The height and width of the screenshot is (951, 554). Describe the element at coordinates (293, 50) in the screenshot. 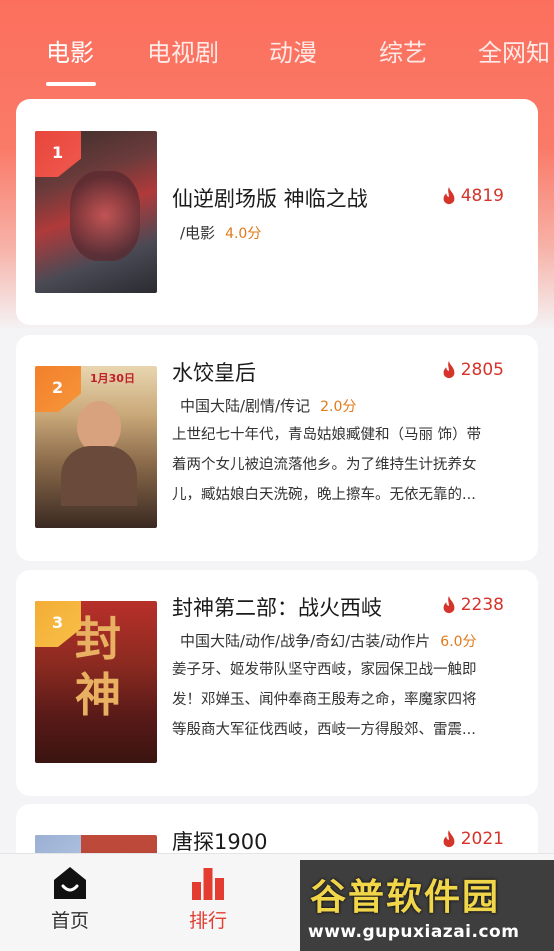

I see `tab-anime: 动漫` at that location.